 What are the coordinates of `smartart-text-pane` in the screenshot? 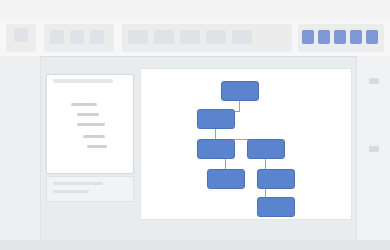 It's located at (90, 124).